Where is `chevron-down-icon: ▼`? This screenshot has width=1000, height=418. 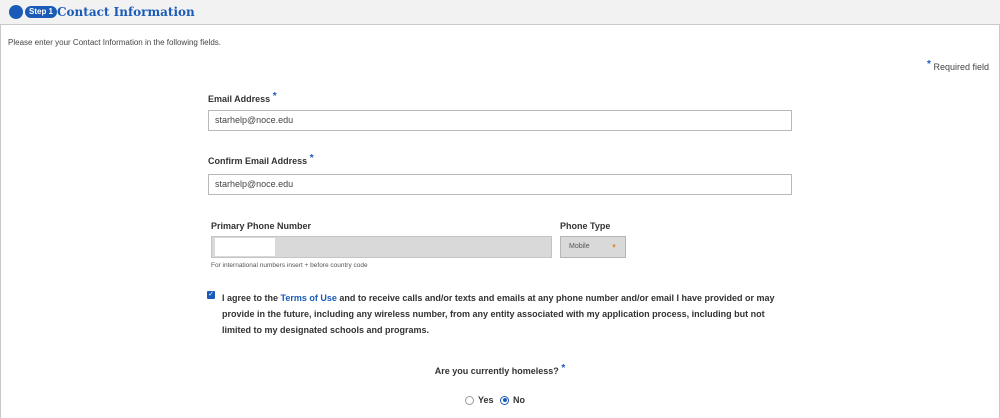
chevron-down-icon: ▼ is located at coordinates (614, 247).